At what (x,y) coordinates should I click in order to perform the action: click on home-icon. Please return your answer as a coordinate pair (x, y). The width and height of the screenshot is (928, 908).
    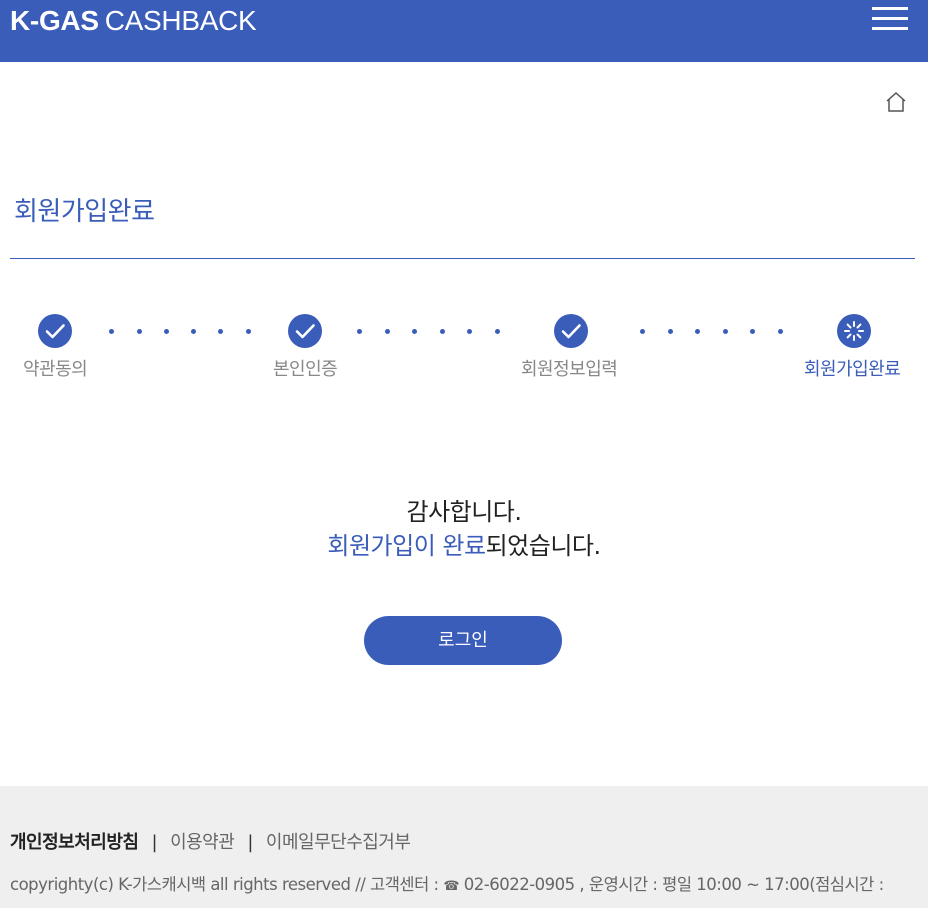
    Looking at the image, I should click on (896, 102).